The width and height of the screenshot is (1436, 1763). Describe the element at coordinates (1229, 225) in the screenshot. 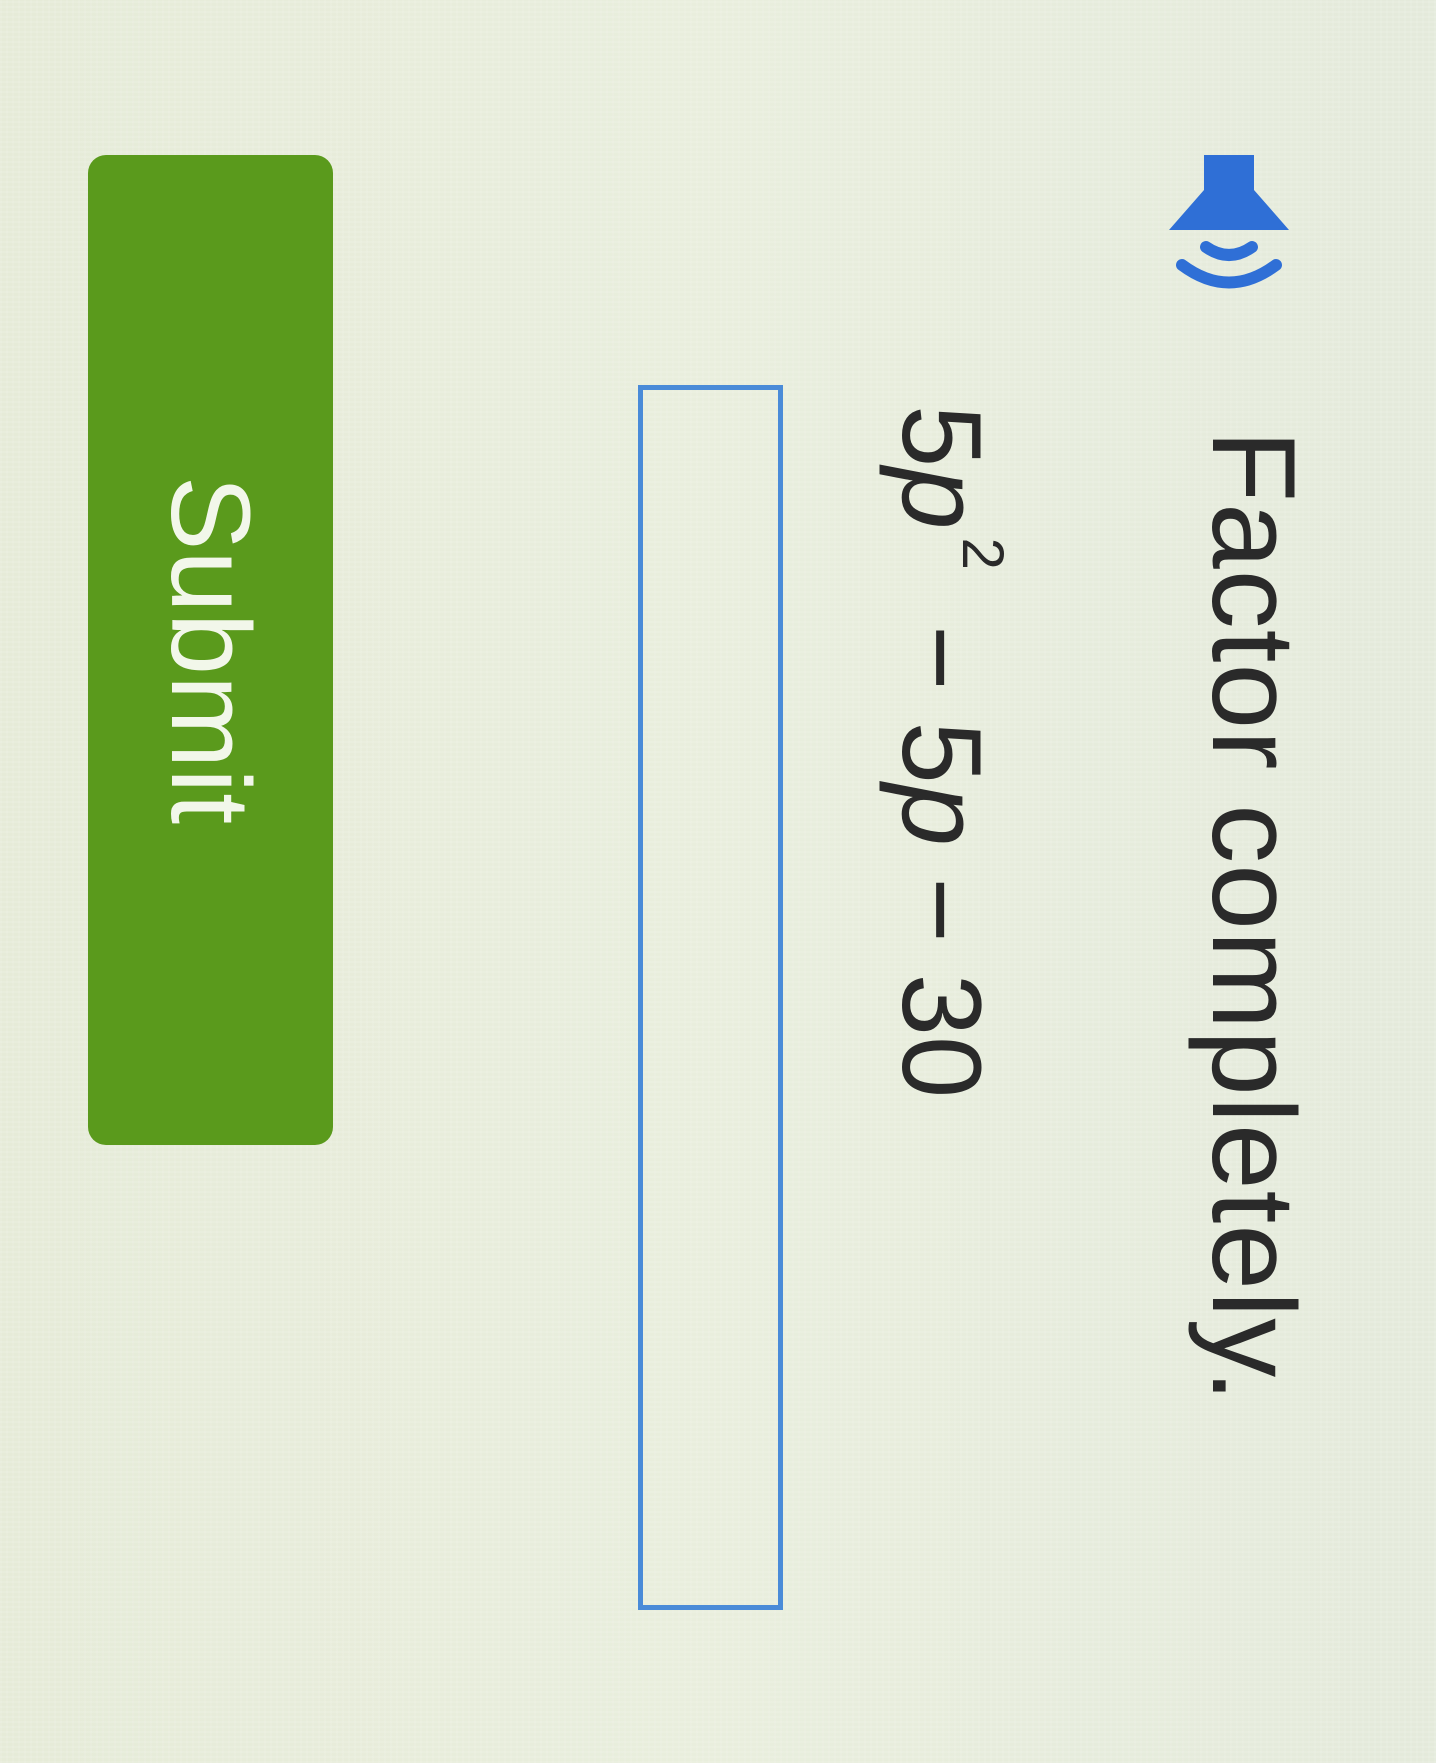

I see `speaker-icon` at that location.